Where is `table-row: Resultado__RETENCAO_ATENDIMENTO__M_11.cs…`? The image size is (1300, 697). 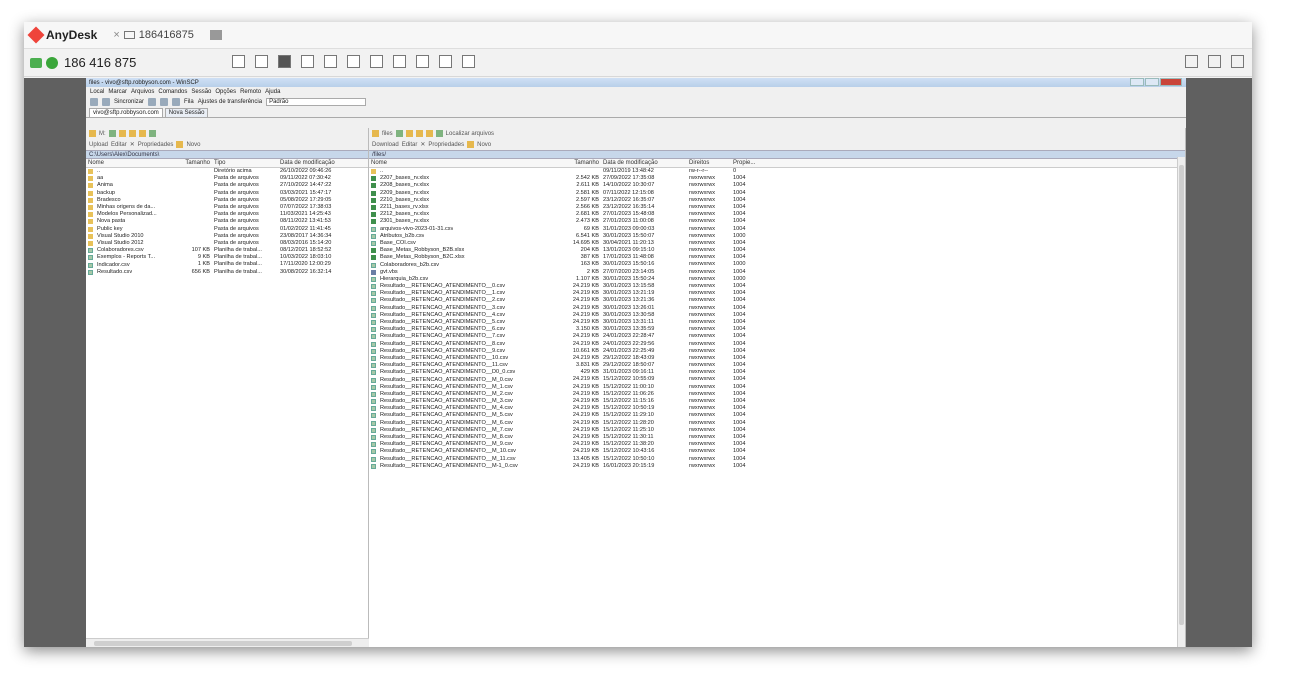
table-row: Resultado__RETENCAO_ATENDIMENTO__M_11.cs… is located at coordinates (777, 459).